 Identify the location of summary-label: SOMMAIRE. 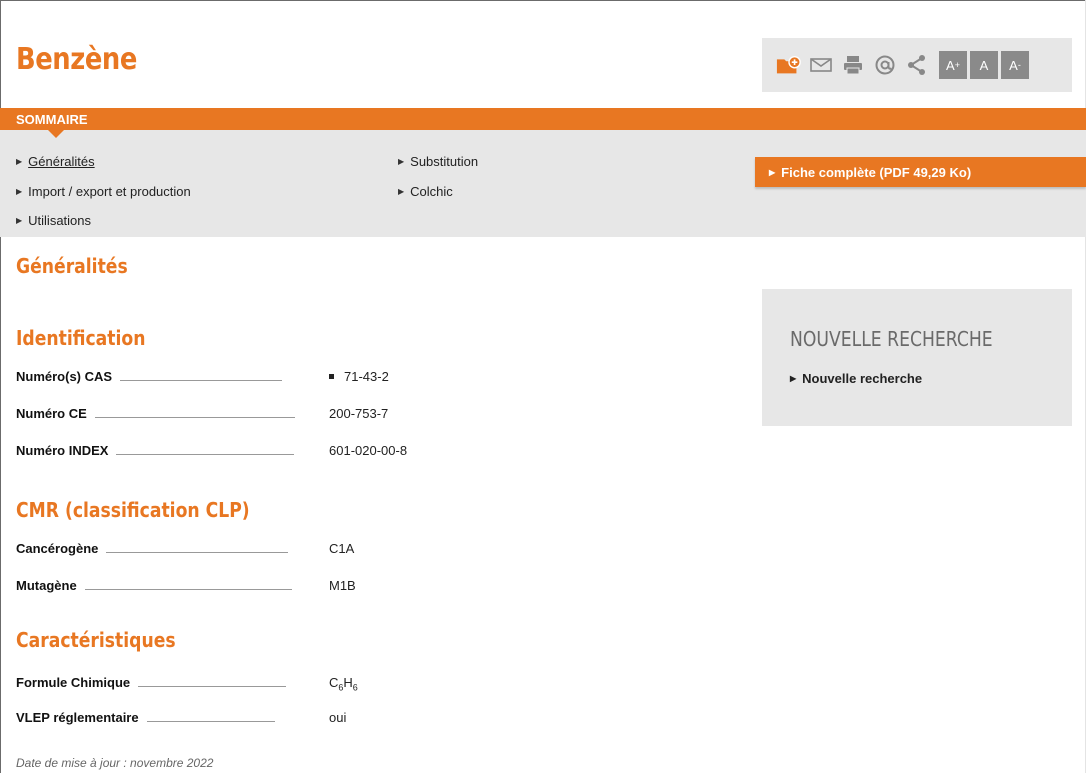
(52, 119).